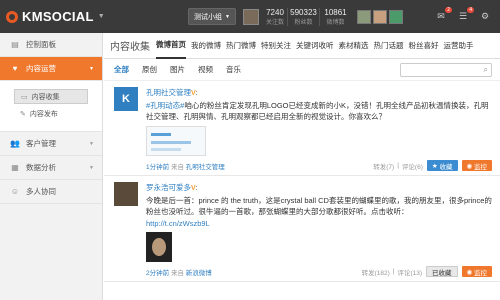 The width and height of the screenshot is (500, 300). Describe the element at coordinates (233, 69) in the screenshot. I see `filter-music: 音乐` at that location.